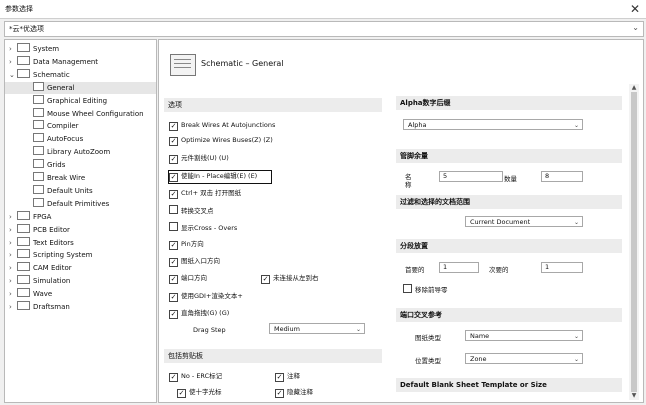  What do you see at coordinates (635, 9) in the screenshot?
I see `close-icon: ✕` at bounding box center [635, 9].